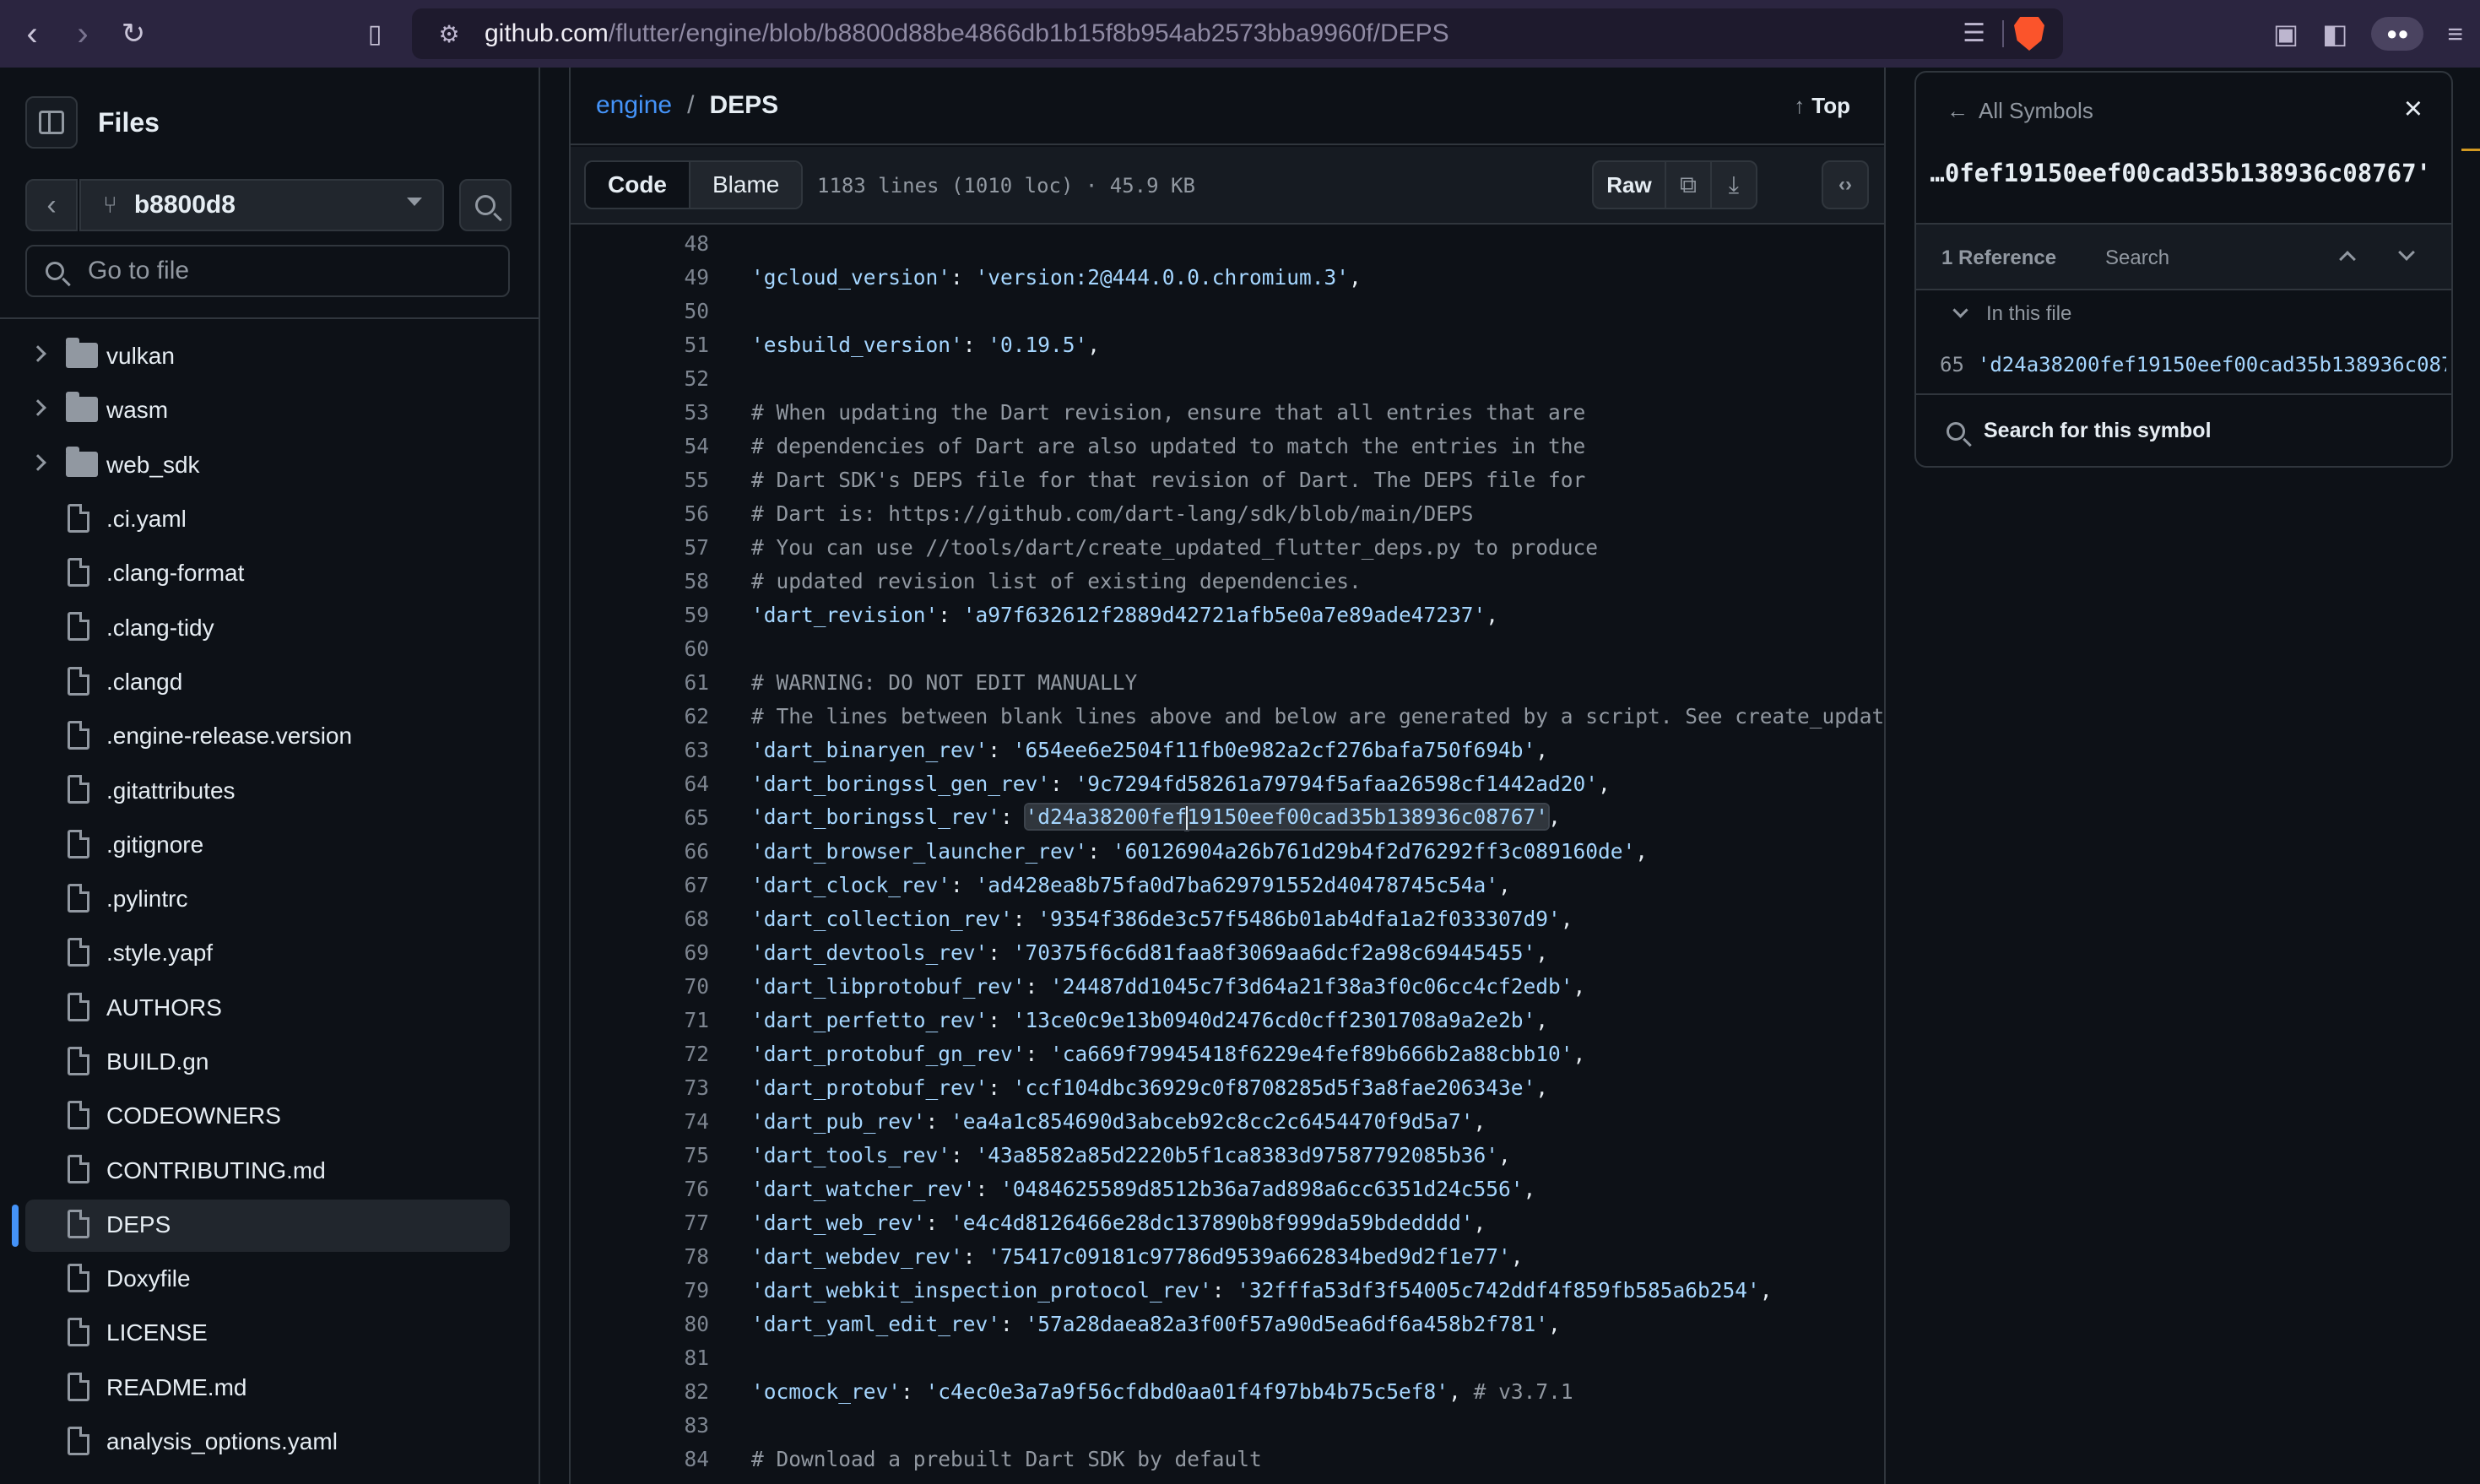  Describe the element at coordinates (269, 736) in the screenshot. I see `tree-file: .engine-release.version` at that location.